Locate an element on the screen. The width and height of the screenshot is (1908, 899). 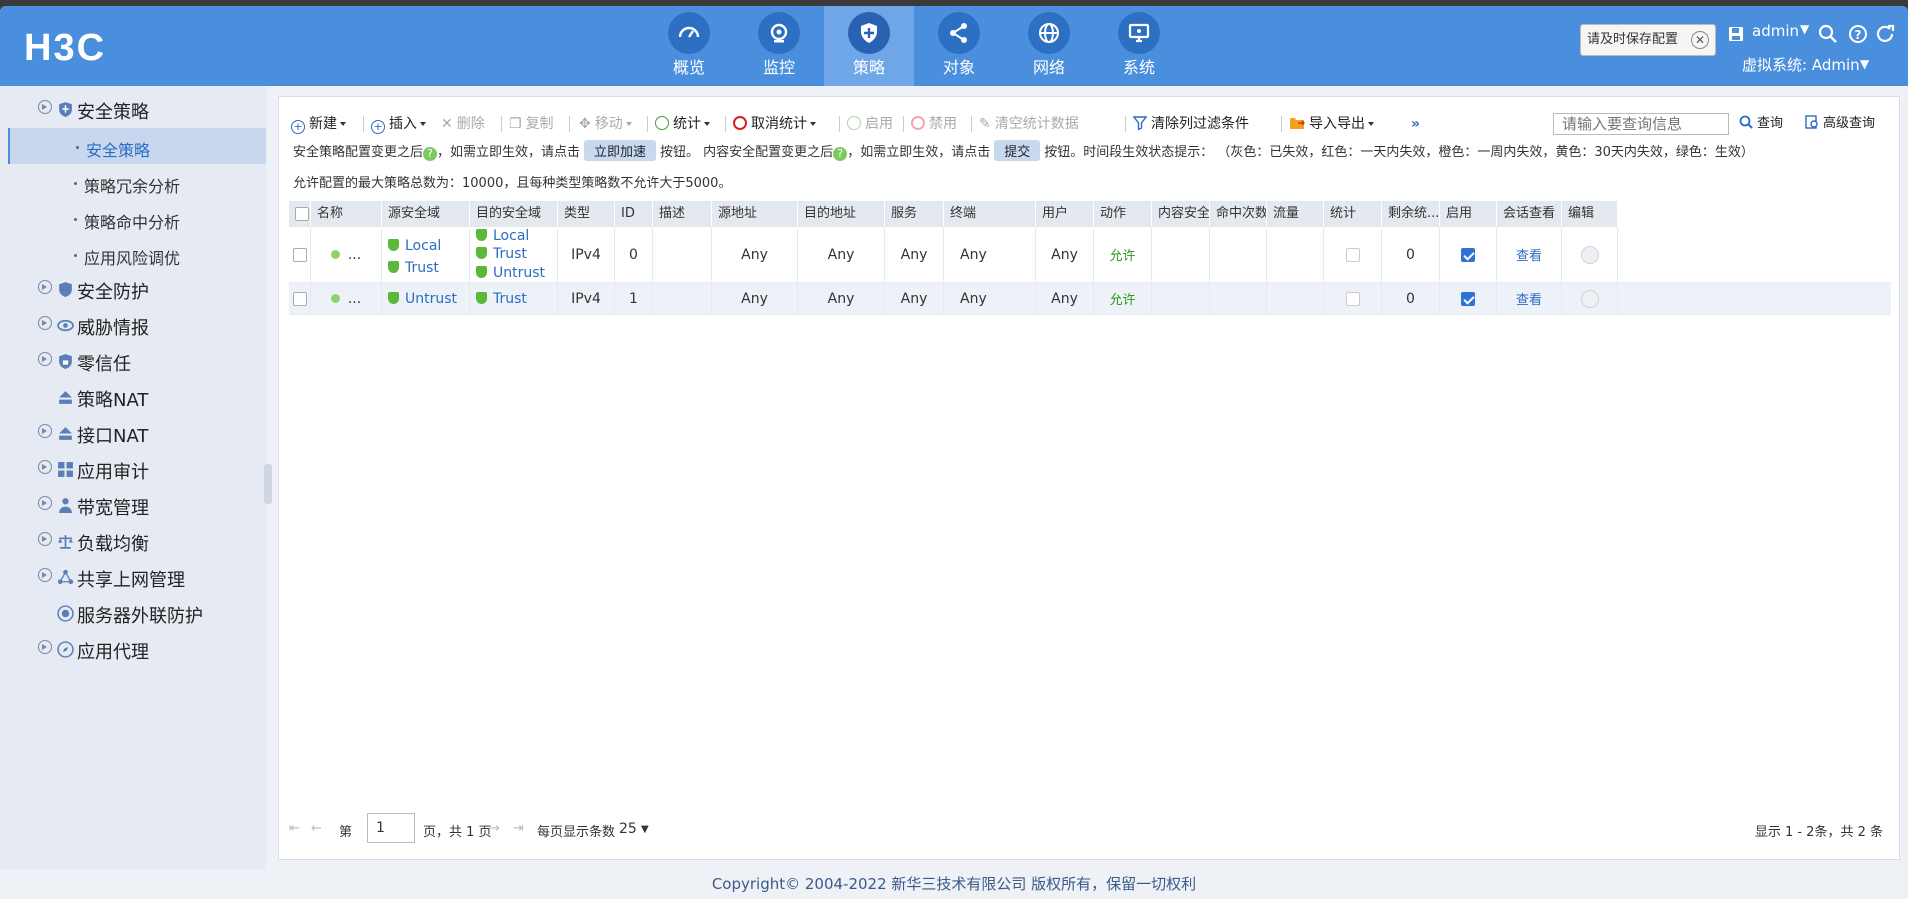
clear-stats-button: ✎ 清空统计数据 is located at coordinates (1029, 124).